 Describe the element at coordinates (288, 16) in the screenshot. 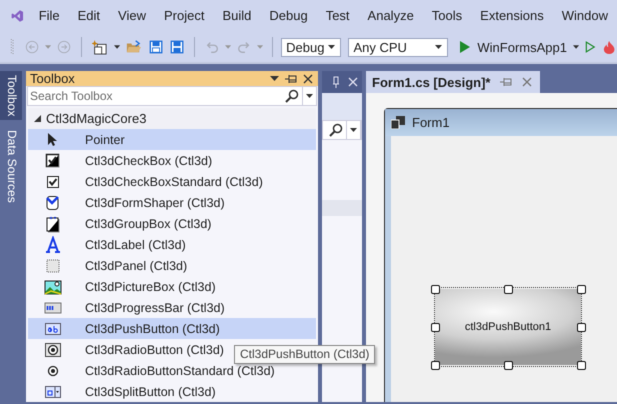

I see `menu-item: Debug` at that location.